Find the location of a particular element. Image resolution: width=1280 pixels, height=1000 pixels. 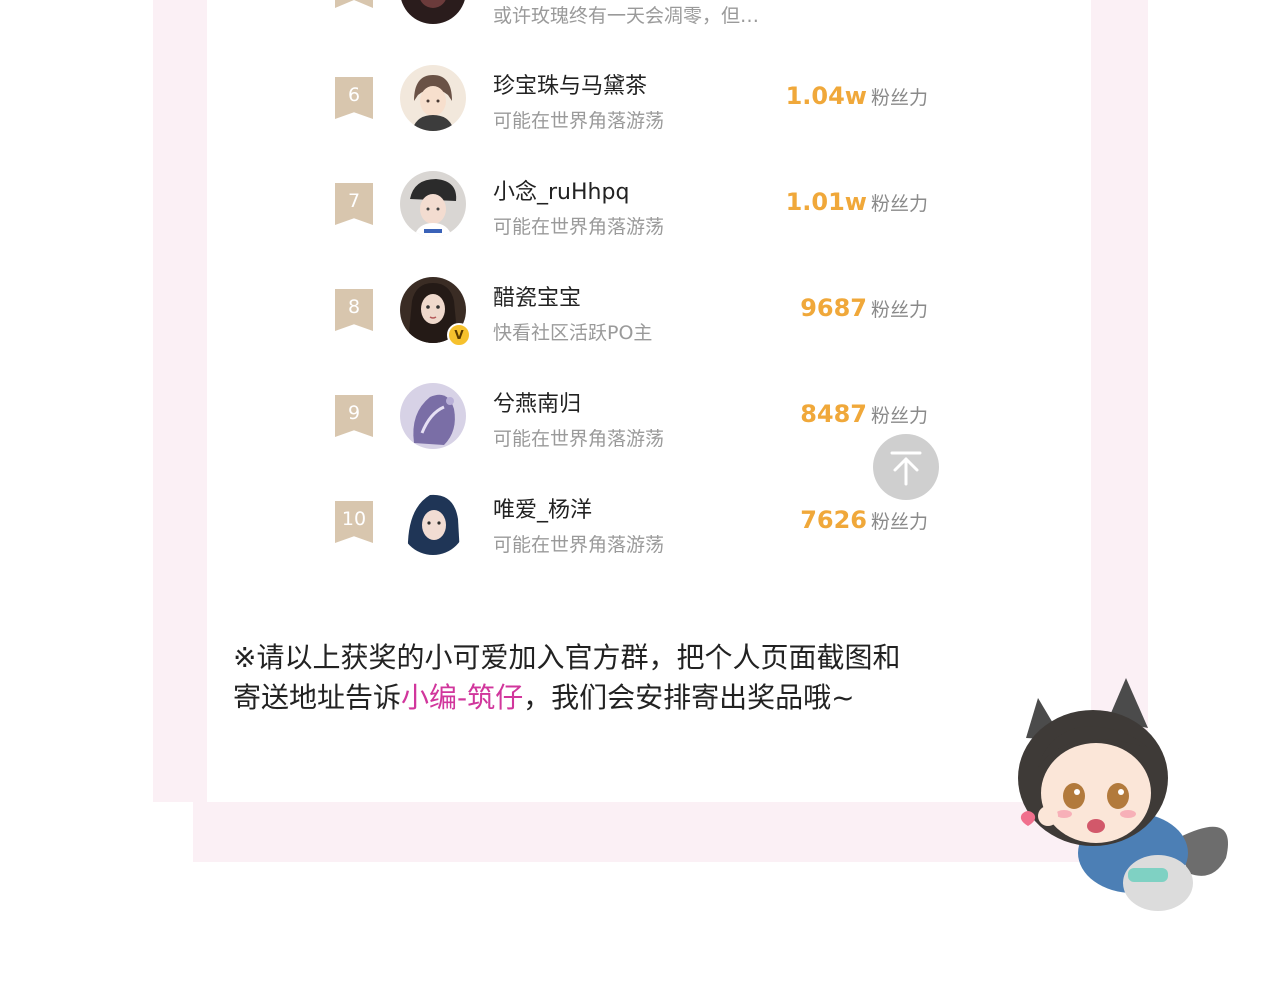

fan-power: 1.04w 粉丝力 is located at coordinates (857, 96).